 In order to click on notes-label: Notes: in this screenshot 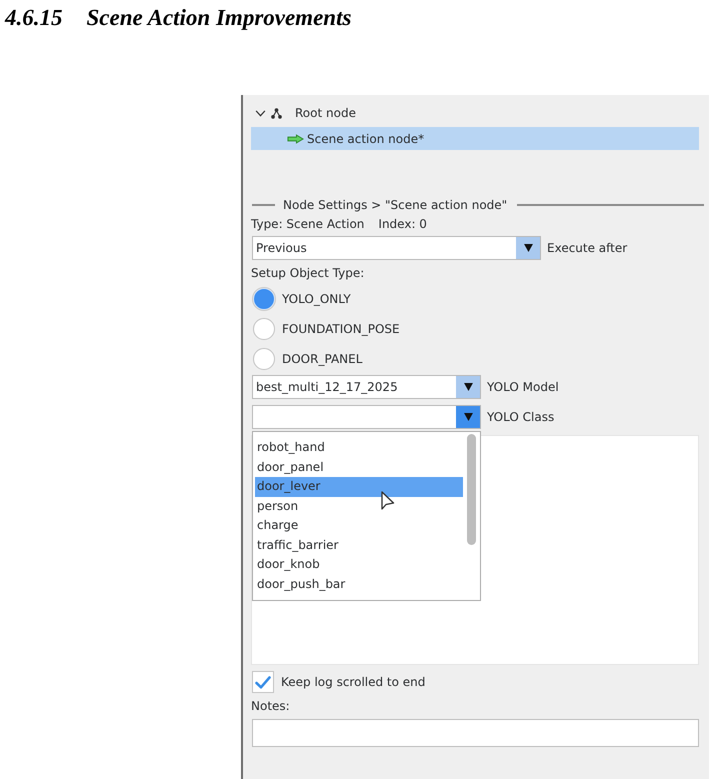, I will do `click(270, 706)`.